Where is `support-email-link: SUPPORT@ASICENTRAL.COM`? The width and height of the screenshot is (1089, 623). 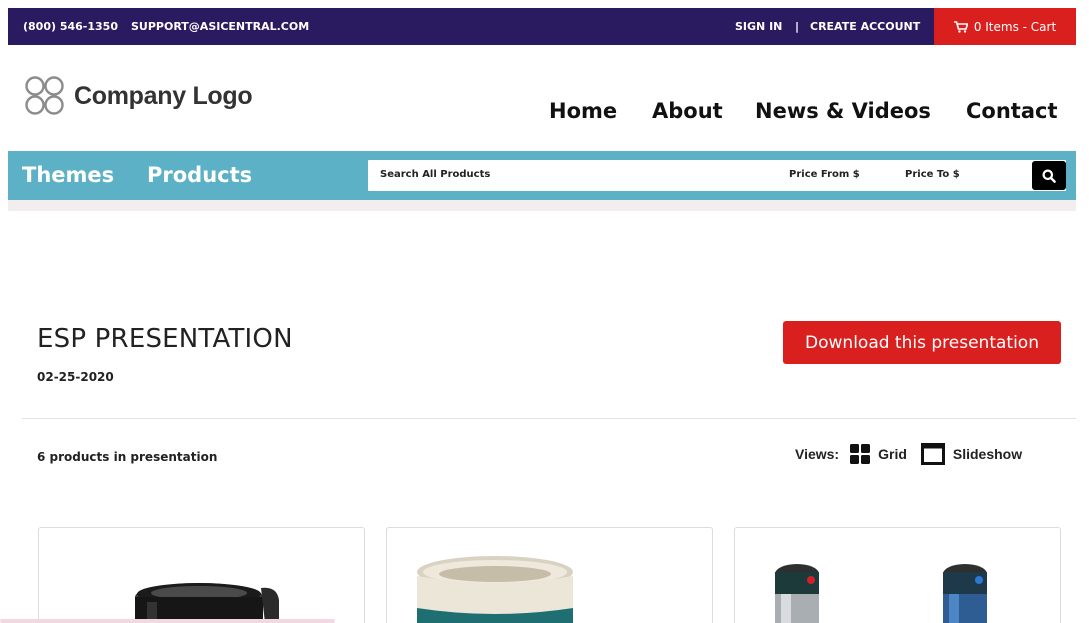 support-email-link: SUPPORT@ASICENTRAL.COM is located at coordinates (220, 26).